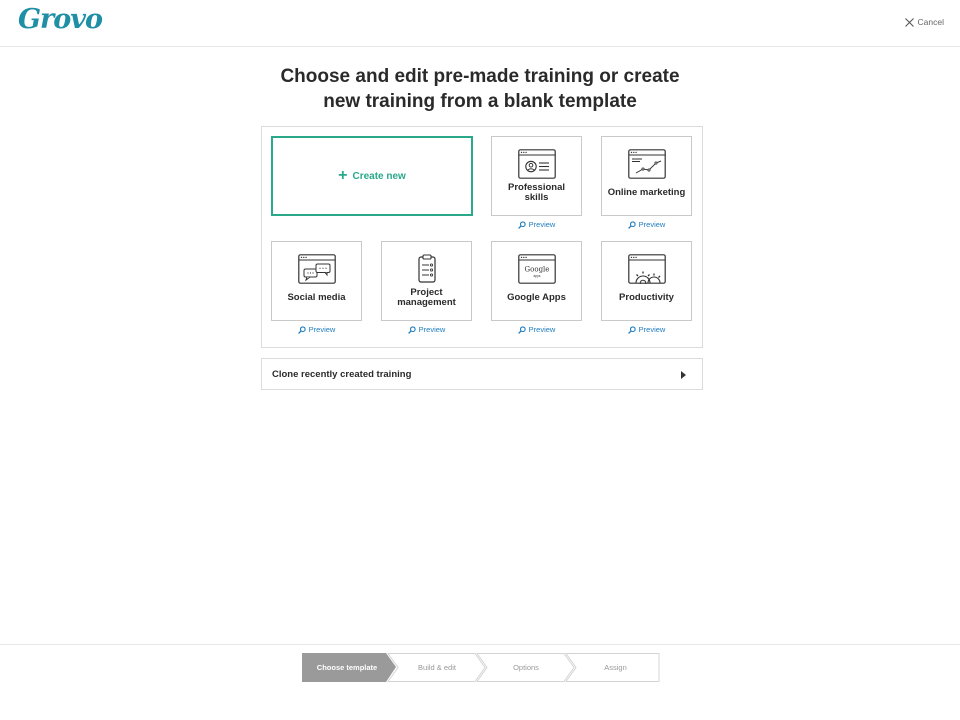 The height and width of the screenshot is (720, 960). I want to click on step-label: Build & edit, so click(437, 667).